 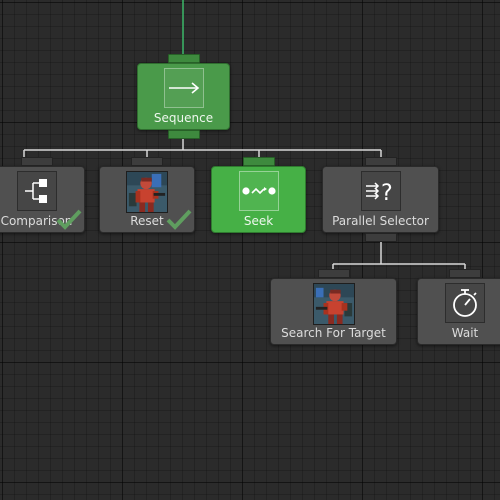 I want to click on parallel-selector-node: ? Parallel Selector, so click(x=380, y=199).